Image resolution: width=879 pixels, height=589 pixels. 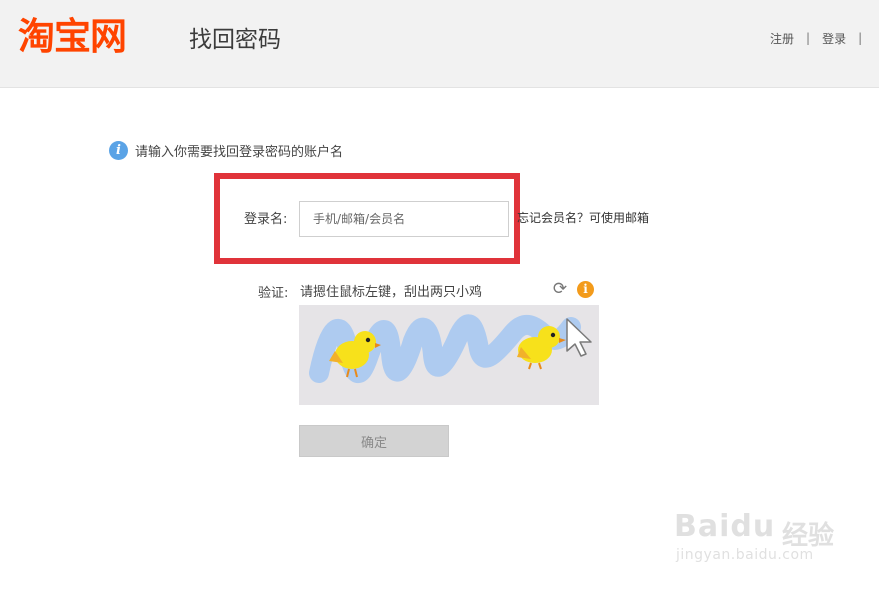 What do you see at coordinates (72, 37) in the screenshot?
I see `taobao-logo: 淘宝网` at bounding box center [72, 37].